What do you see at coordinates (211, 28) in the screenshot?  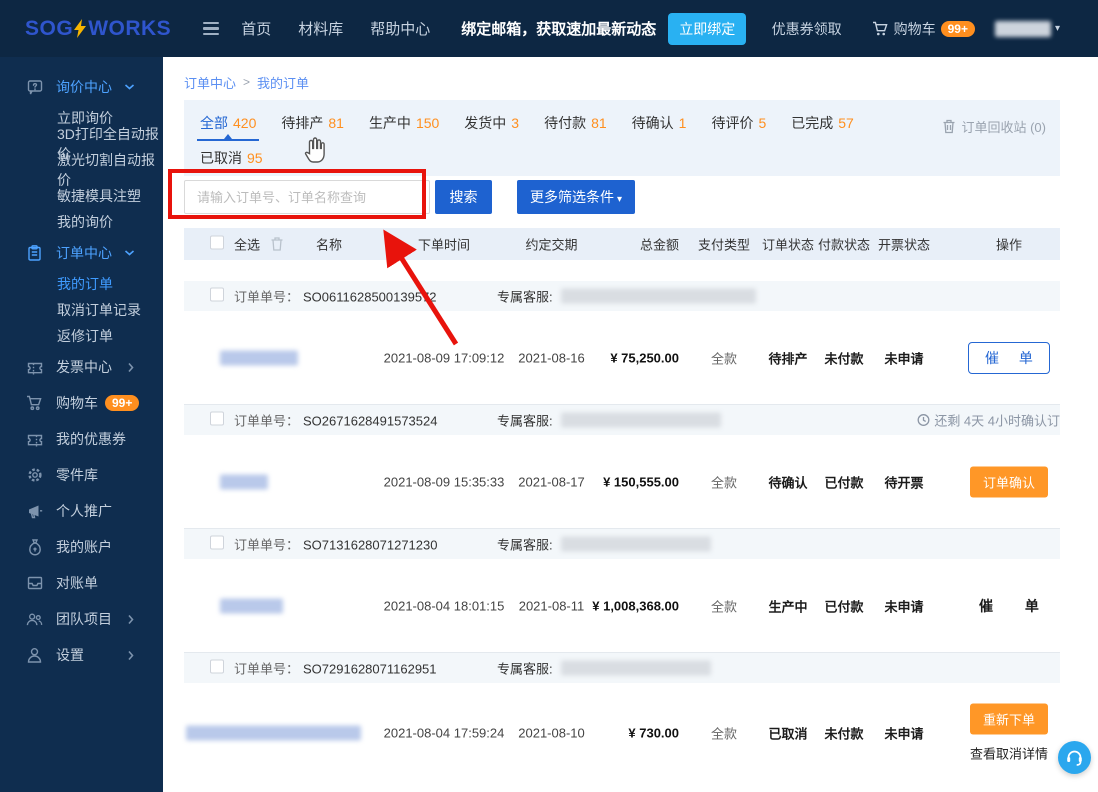 I see `hamburger-menu-icon` at bounding box center [211, 28].